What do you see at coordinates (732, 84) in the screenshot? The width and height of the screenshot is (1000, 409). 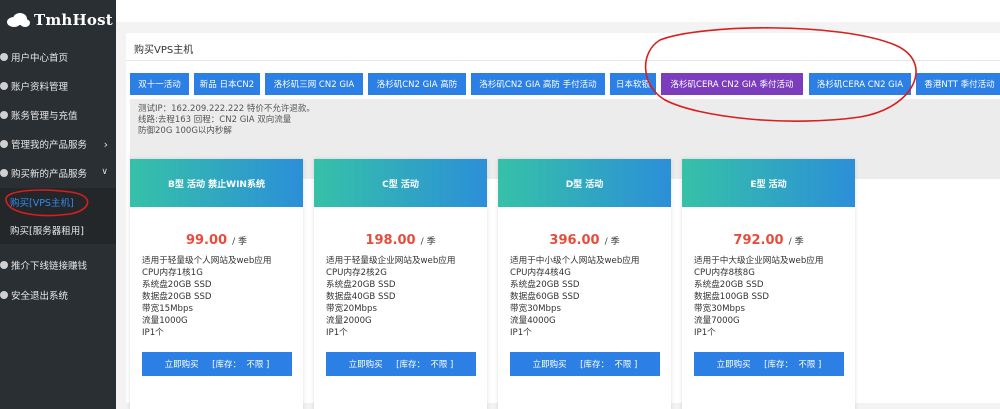 I see `tab-la-cera-promo: 洛杉矶CERA CN2 GIA 季付活动` at bounding box center [732, 84].